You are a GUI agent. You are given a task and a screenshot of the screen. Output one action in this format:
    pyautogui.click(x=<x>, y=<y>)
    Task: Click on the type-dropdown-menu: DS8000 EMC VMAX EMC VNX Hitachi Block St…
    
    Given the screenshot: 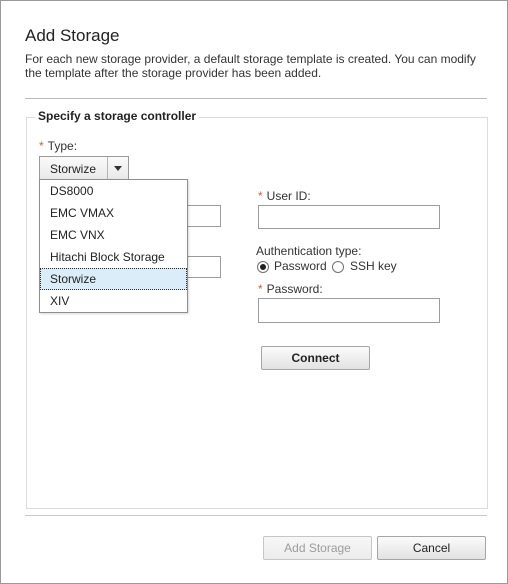 What is the action you would take?
    pyautogui.click(x=113, y=246)
    